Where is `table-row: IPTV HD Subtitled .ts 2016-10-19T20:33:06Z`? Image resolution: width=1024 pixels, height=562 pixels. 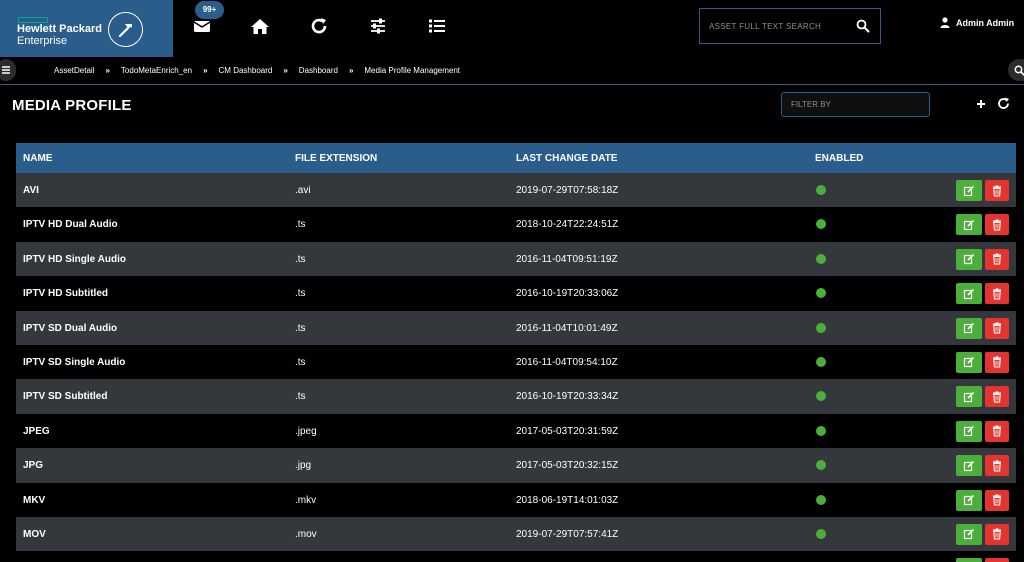
table-row: IPTV HD Subtitled .ts 2016-10-19T20:33:06Z is located at coordinates (516, 293).